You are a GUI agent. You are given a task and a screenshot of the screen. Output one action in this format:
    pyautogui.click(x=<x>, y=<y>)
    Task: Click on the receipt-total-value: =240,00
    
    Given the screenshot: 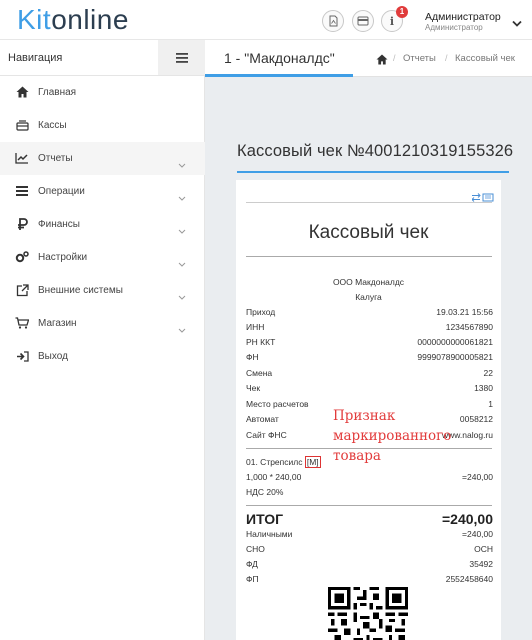 What is the action you would take?
    pyautogui.click(x=467, y=519)
    